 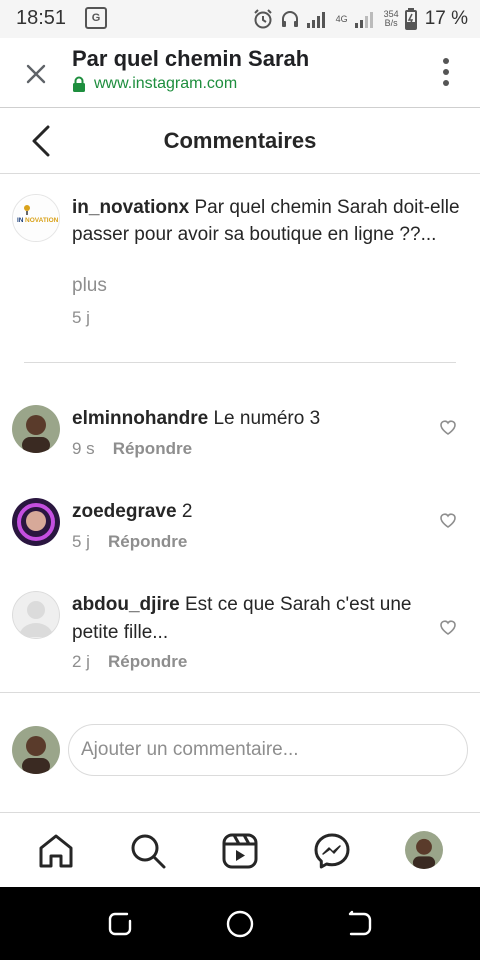 I want to click on signal-icon, so click(x=315, y=20).